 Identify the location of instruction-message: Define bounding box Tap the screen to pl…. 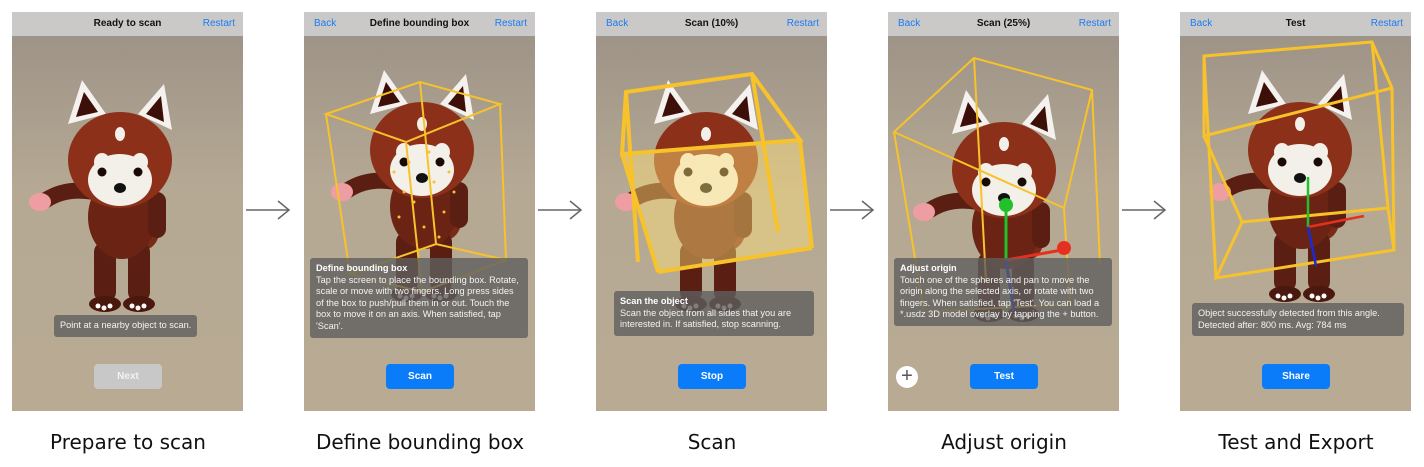
(419, 298).